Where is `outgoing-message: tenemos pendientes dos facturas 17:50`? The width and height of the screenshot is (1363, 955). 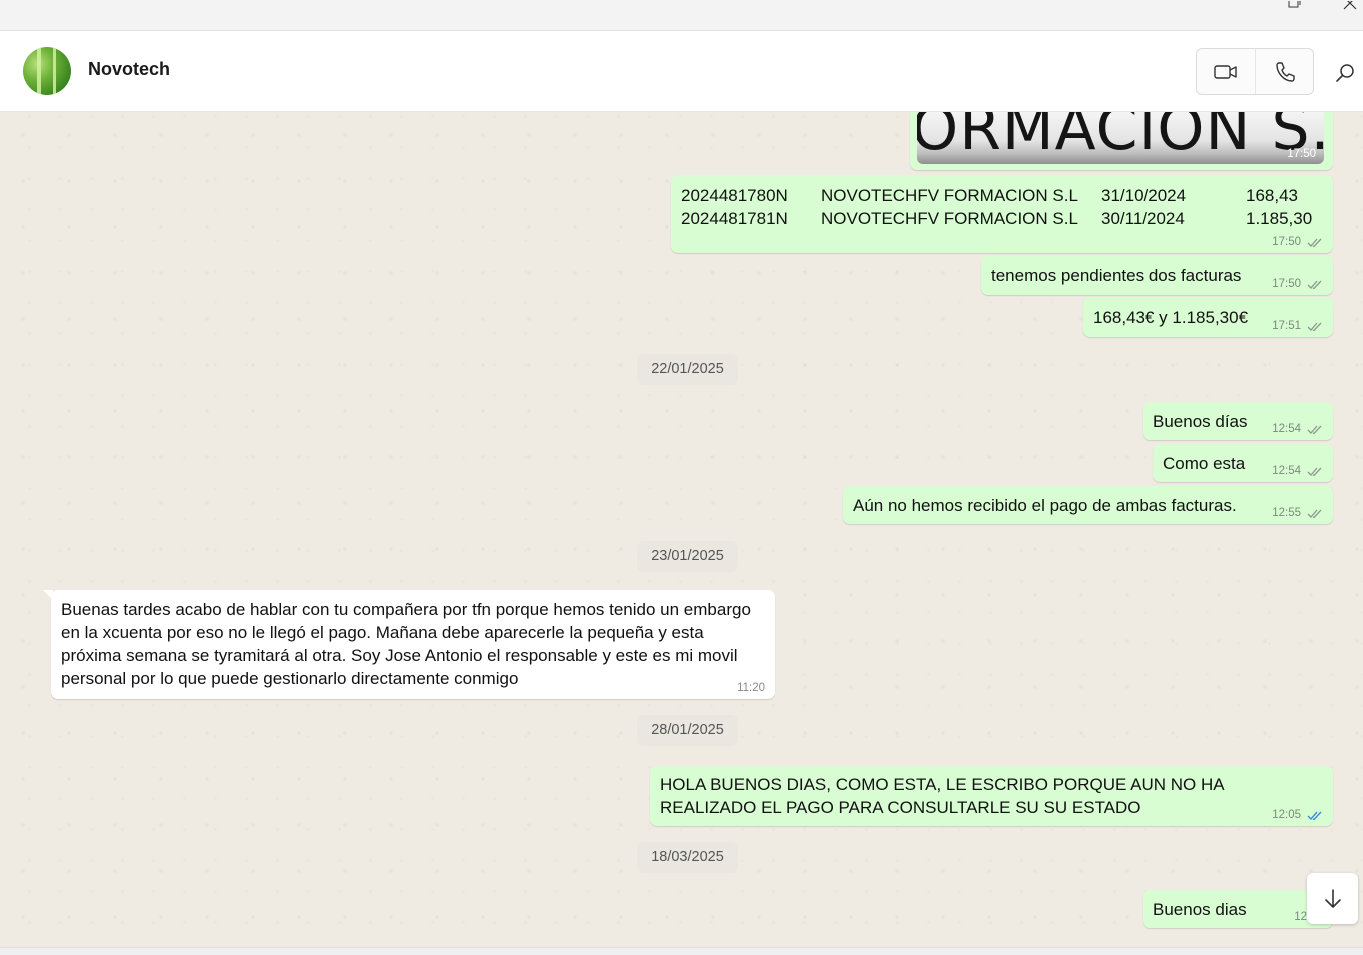
outgoing-message: tenemos pendientes dos facturas 17:50 is located at coordinates (1157, 275).